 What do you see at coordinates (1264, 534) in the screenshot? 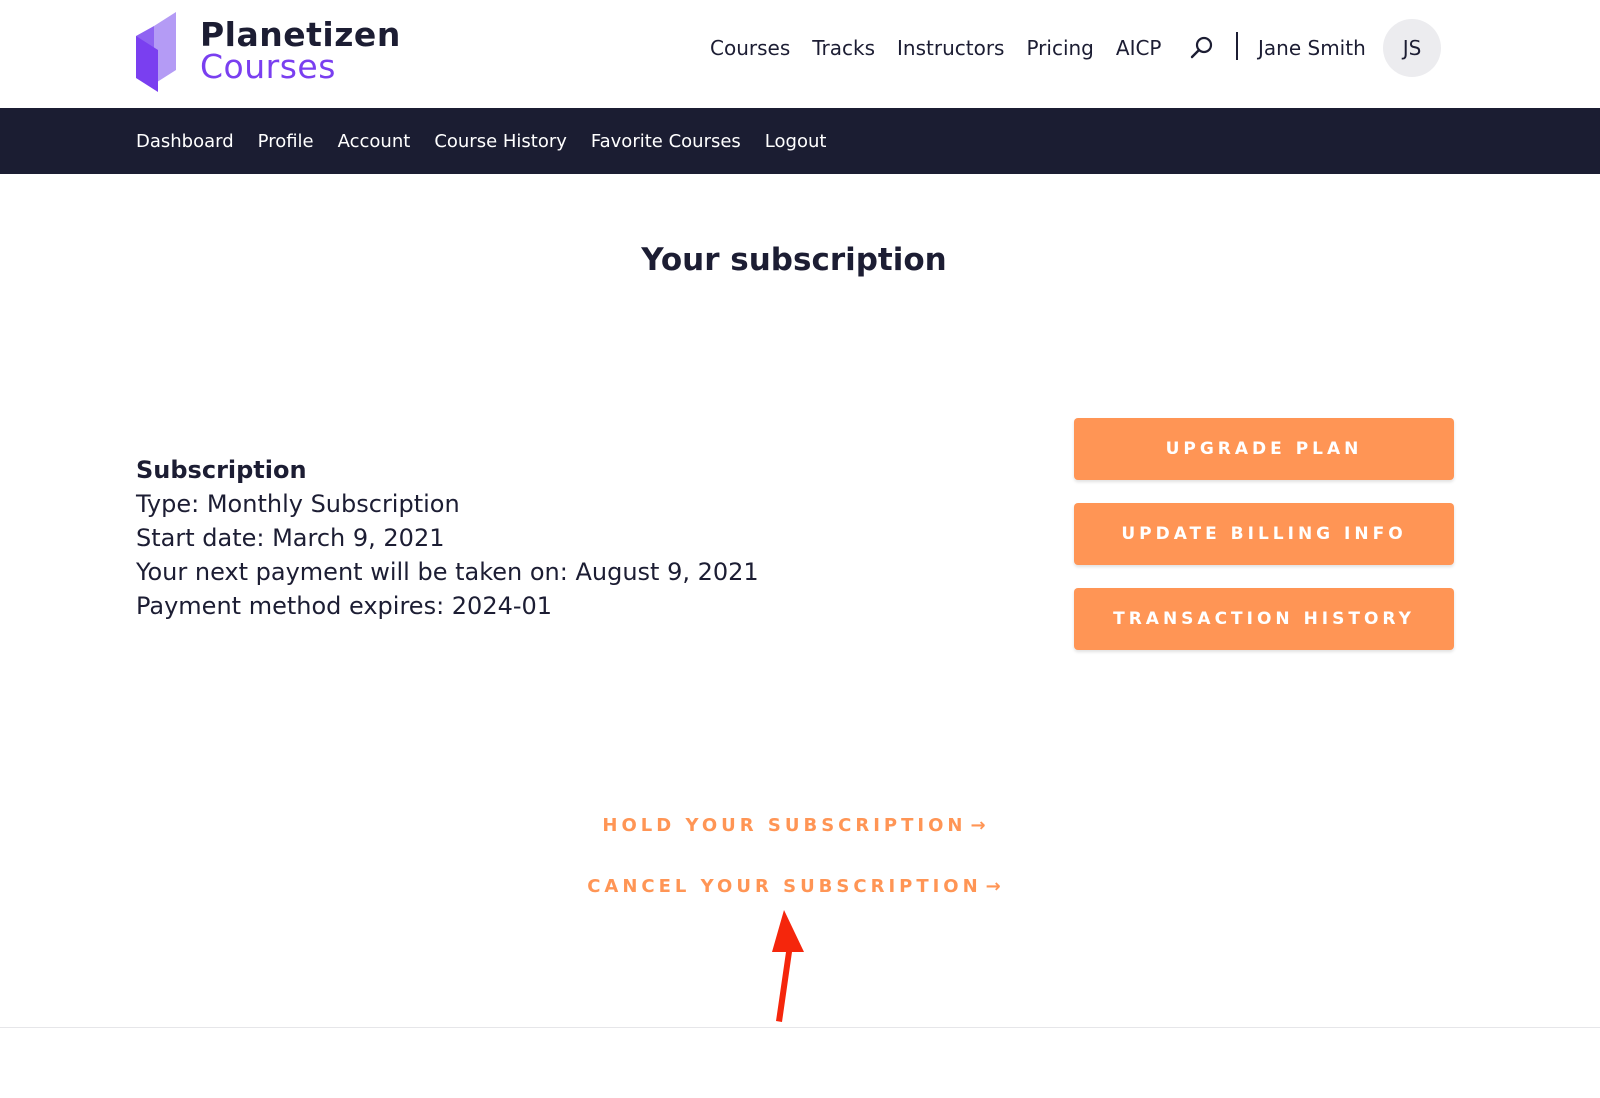
I see `update-billing-info-button: UPDATE BILLING INFO` at bounding box center [1264, 534].